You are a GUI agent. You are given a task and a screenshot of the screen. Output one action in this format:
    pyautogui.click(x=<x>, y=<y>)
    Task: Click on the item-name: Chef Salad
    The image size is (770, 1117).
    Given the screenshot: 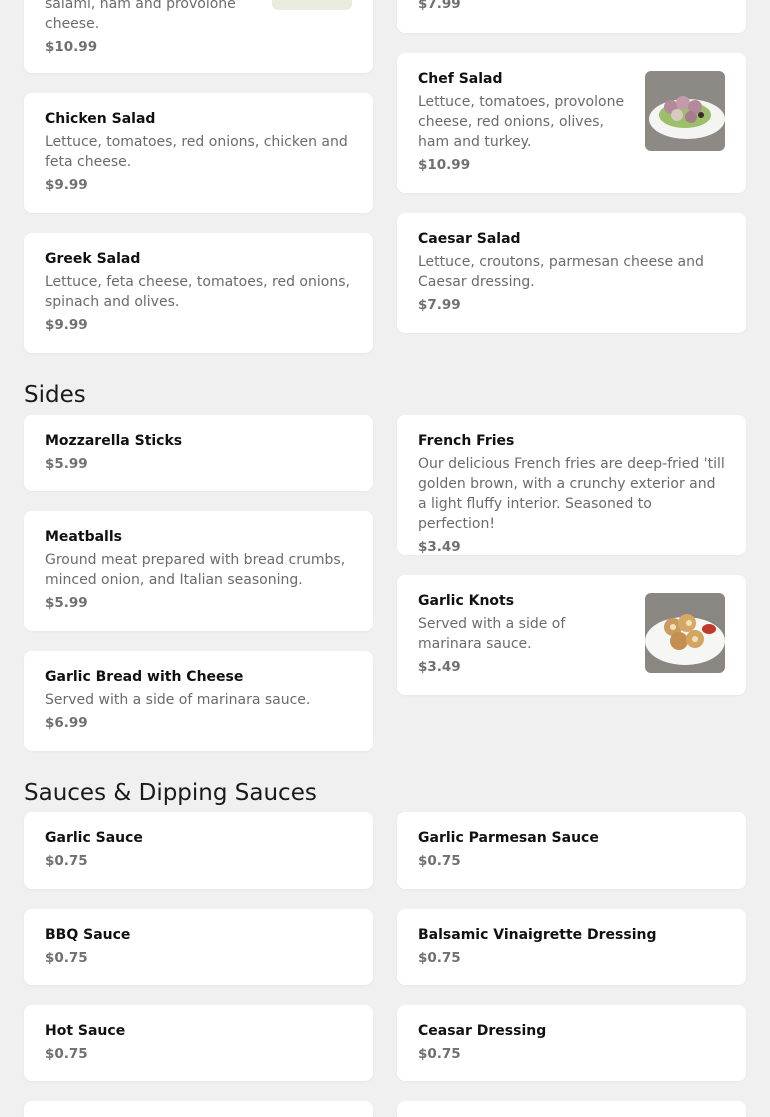 What is the action you would take?
    pyautogui.click(x=460, y=79)
    